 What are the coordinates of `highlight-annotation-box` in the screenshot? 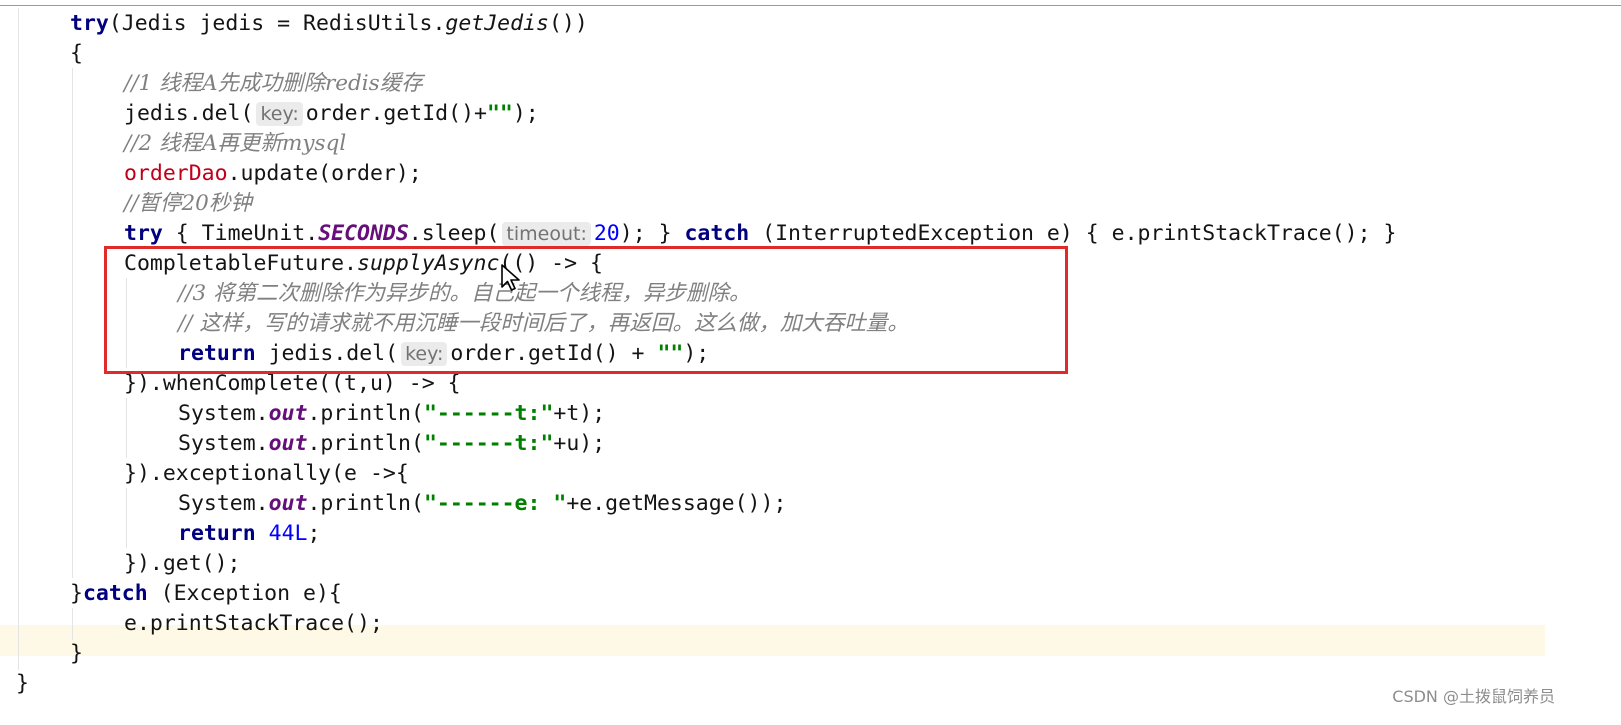 It's located at (586, 310).